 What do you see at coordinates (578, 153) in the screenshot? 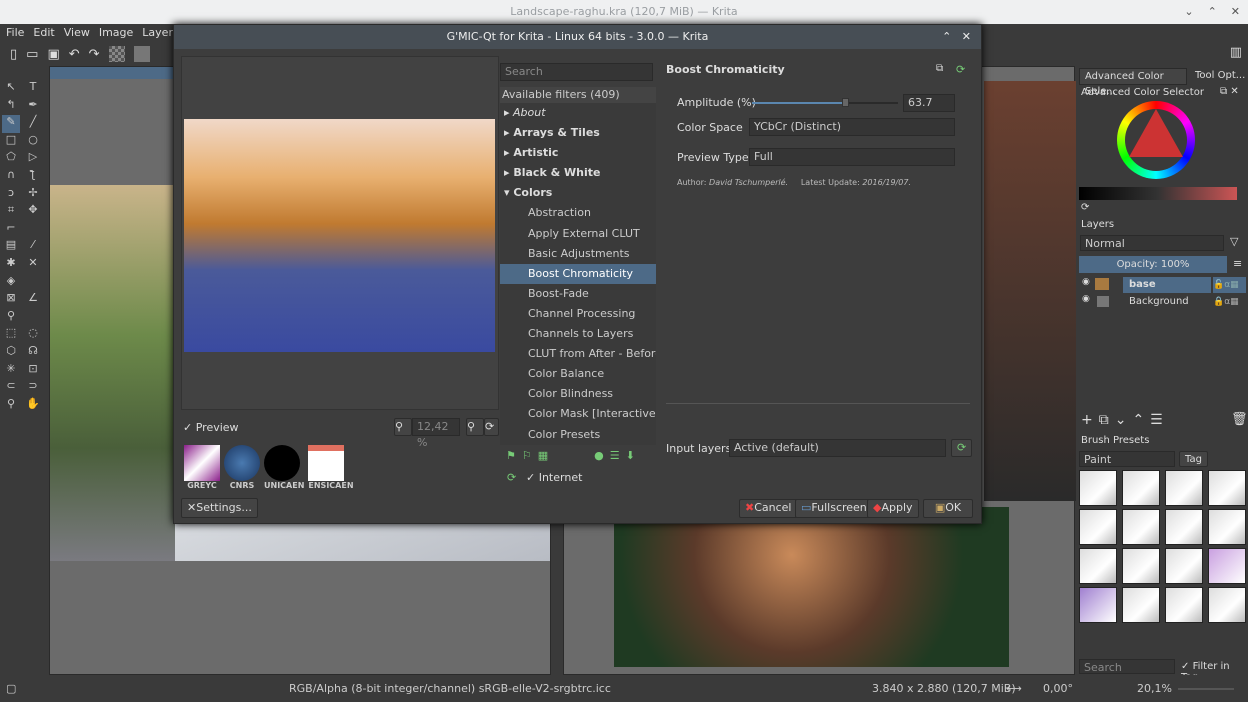
I see `filter-item: ▸ Artistic` at bounding box center [578, 153].